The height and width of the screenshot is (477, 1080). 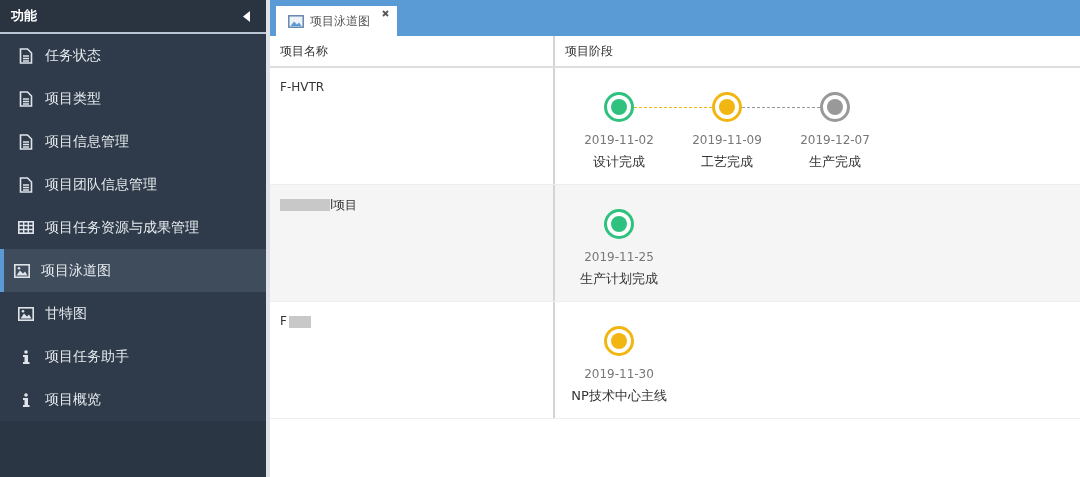 What do you see at coordinates (727, 162) in the screenshot?
I see `stage-label: 工艺完成` at bounding box center [727, 162].